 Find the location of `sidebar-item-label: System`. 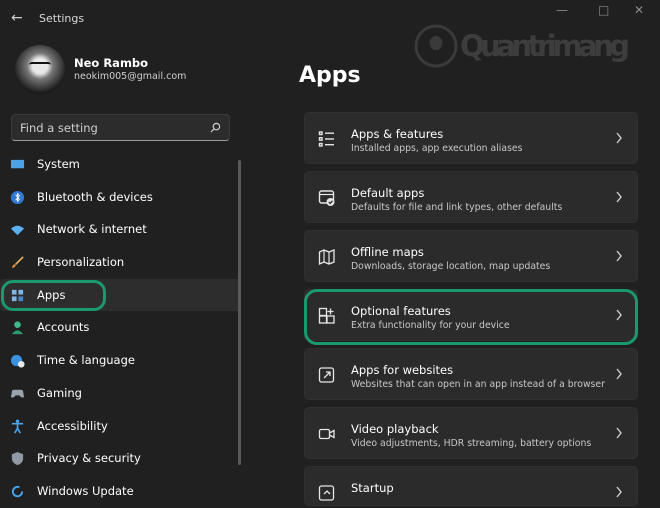

sidebar-item-label: System is located at coordinates (58, 164).